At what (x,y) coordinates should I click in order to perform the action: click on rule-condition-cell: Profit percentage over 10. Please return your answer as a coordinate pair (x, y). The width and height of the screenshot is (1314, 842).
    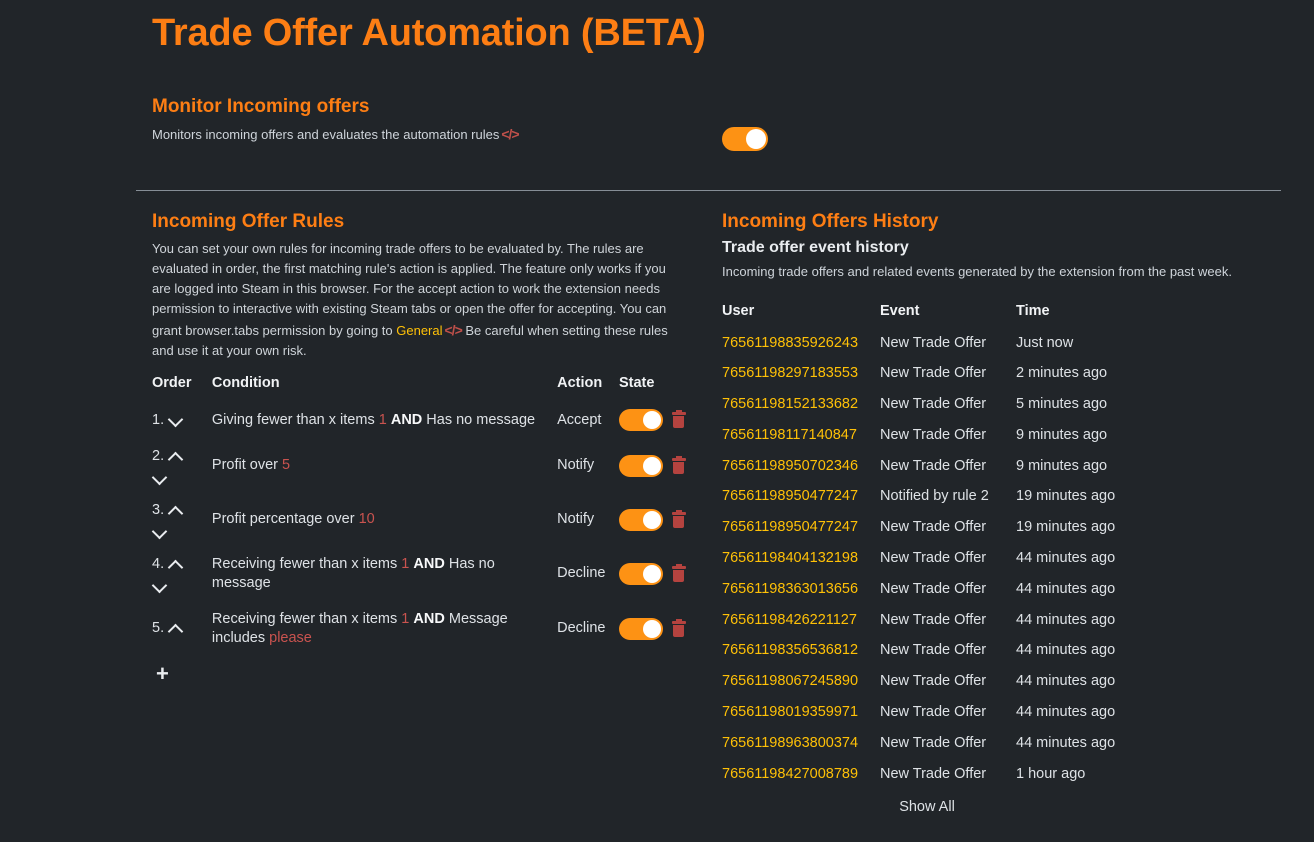
    Looking at the image, I should click on (382, 520).